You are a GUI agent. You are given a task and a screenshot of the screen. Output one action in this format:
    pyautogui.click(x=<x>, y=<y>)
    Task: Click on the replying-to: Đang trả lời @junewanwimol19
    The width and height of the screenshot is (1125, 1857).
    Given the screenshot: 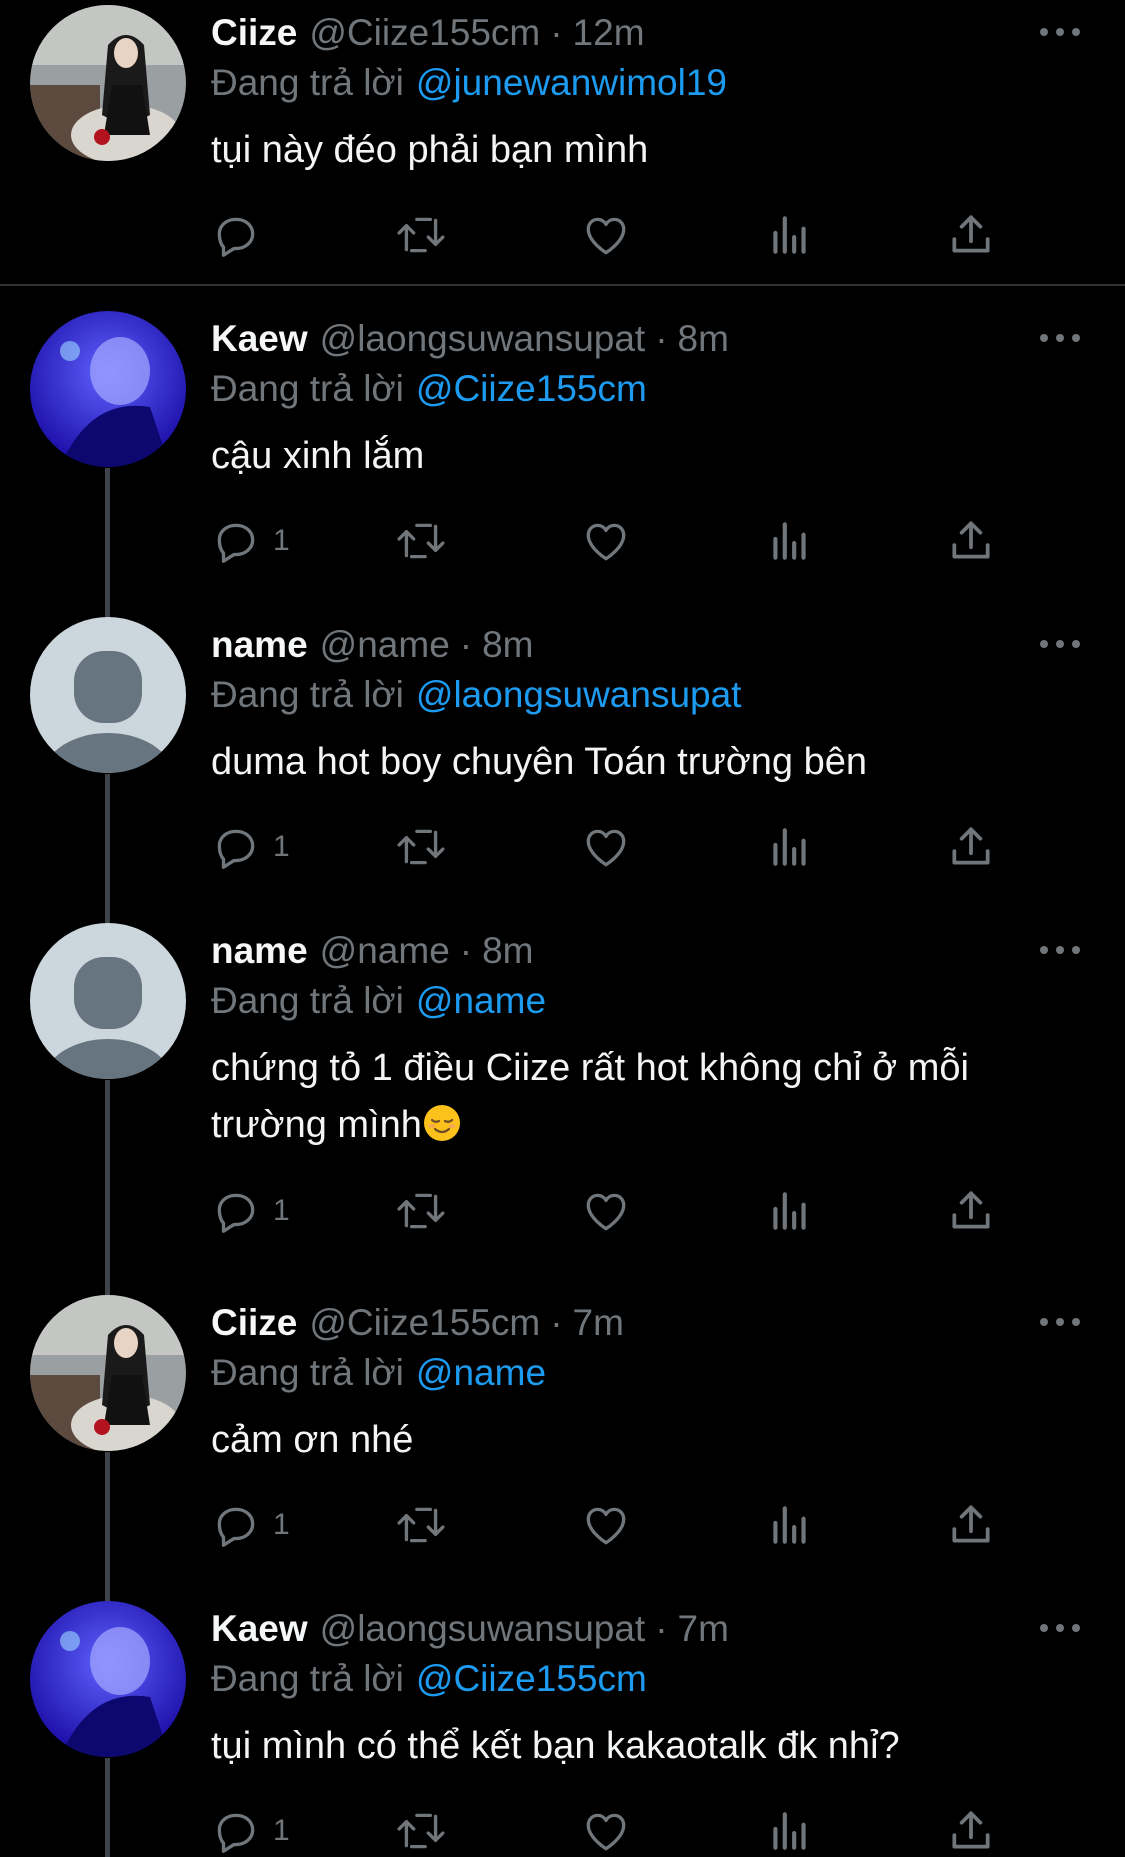 What is the action you would take?
    pyautogui.click(x=469, y=83)
    